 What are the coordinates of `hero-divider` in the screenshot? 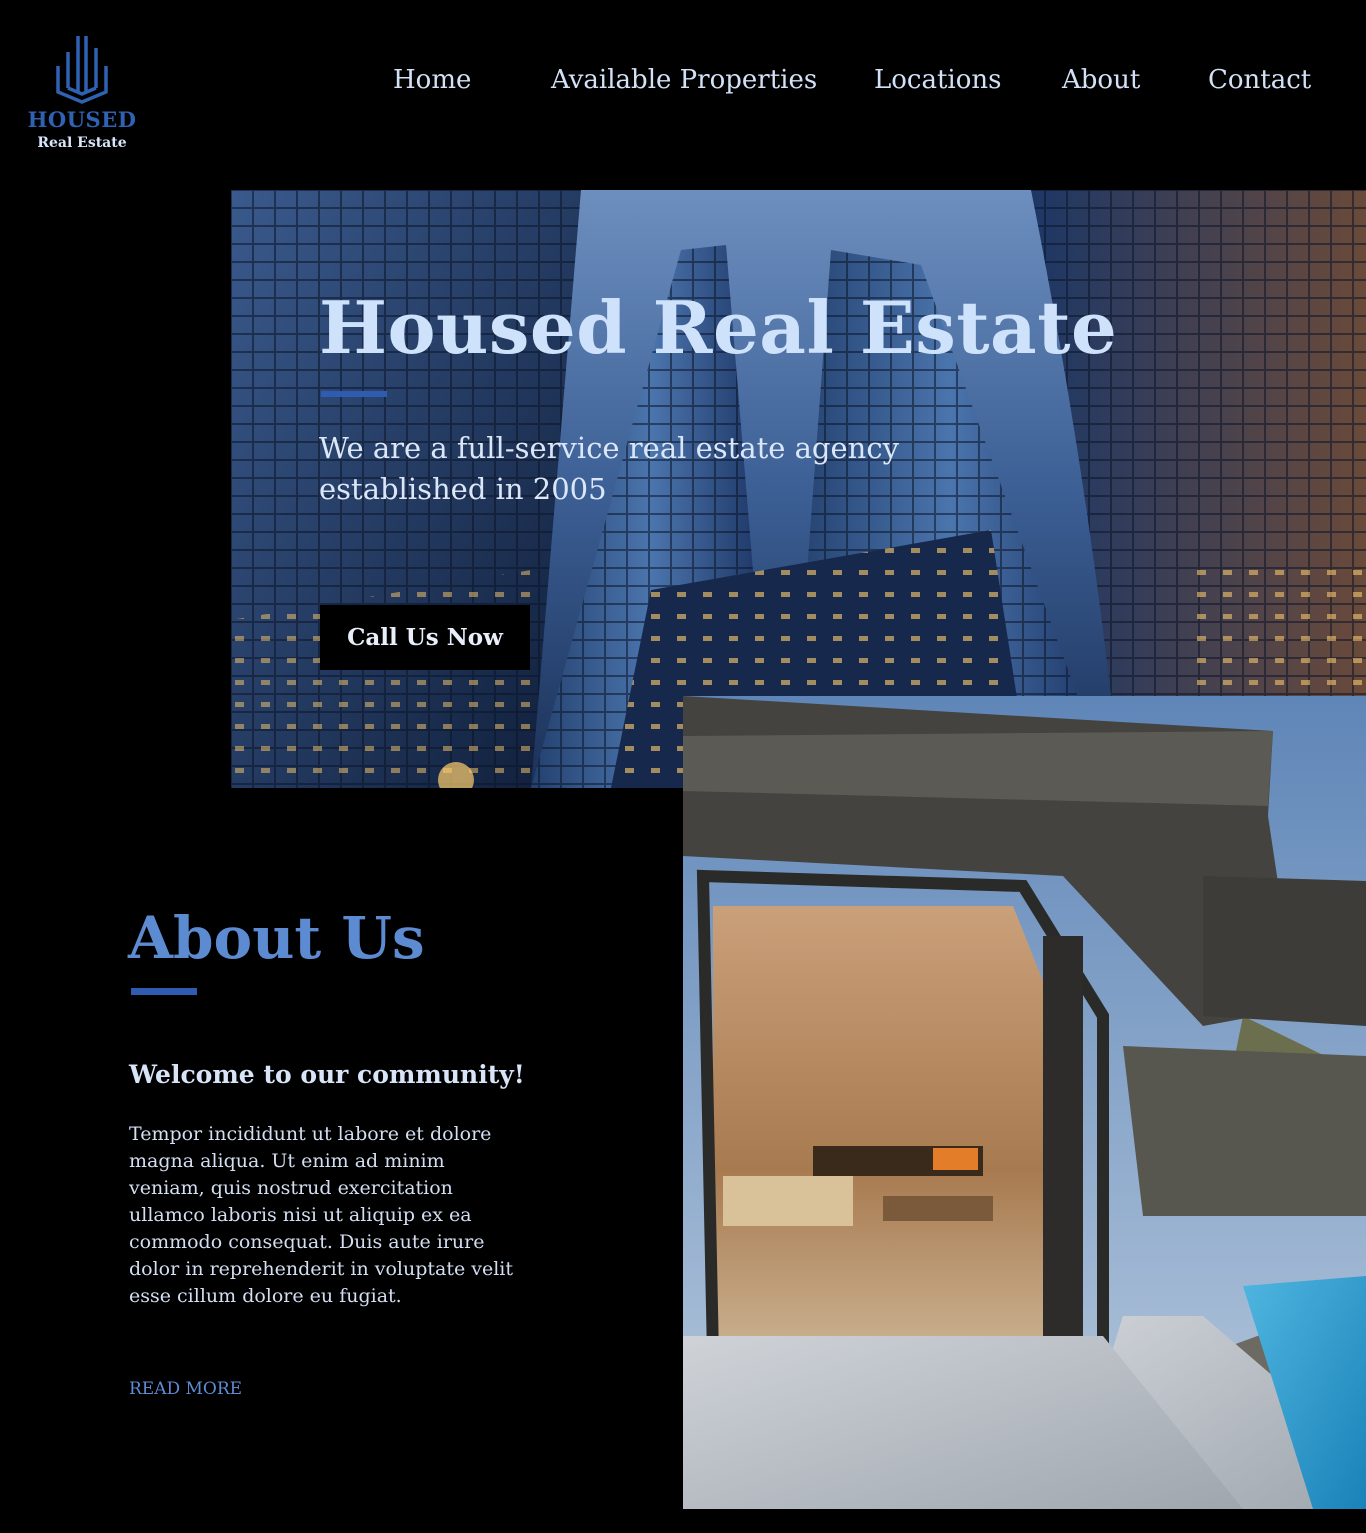 It's located at (354, 394).